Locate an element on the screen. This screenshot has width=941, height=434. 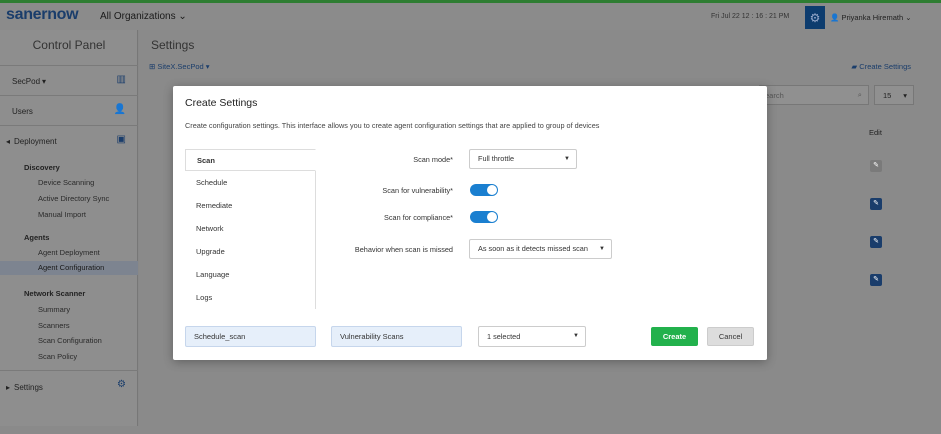
page-size-select: 15 ▾ is located at coordinates (894, 95).